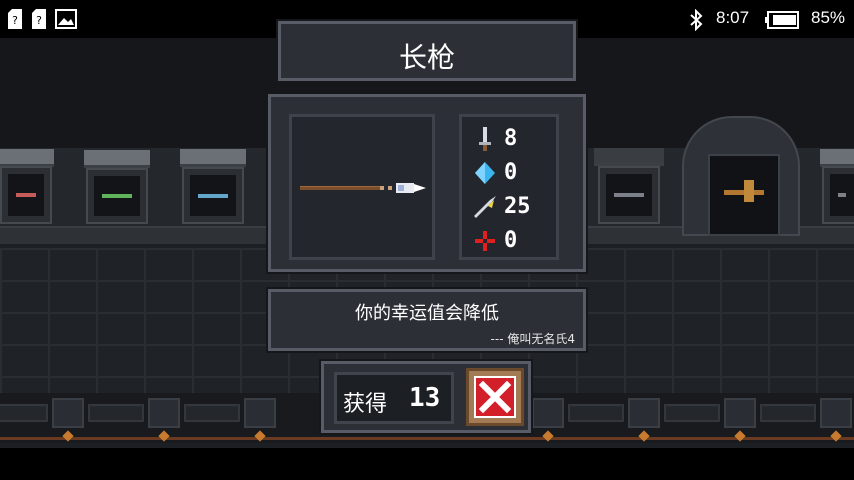  What do you see at coordinates (427, 313) in the screenshot?
I see `weapon-quote: 你的幸运值会降低` at bounding box center [427, 313].